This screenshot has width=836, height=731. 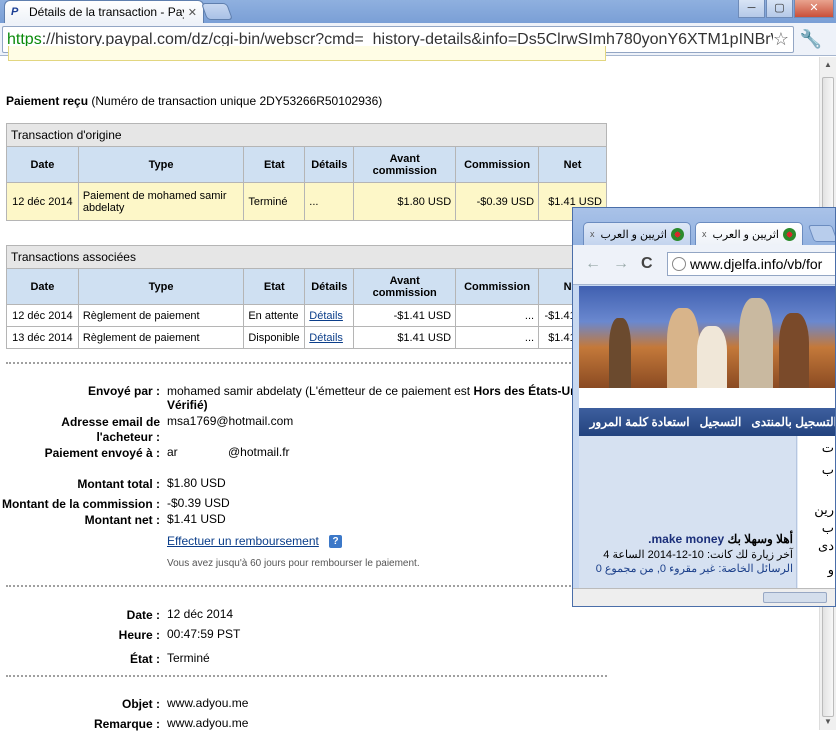 I want to click on secondary-url-text: www.djelfa.info/vb/for, so click(x=756, y=264).